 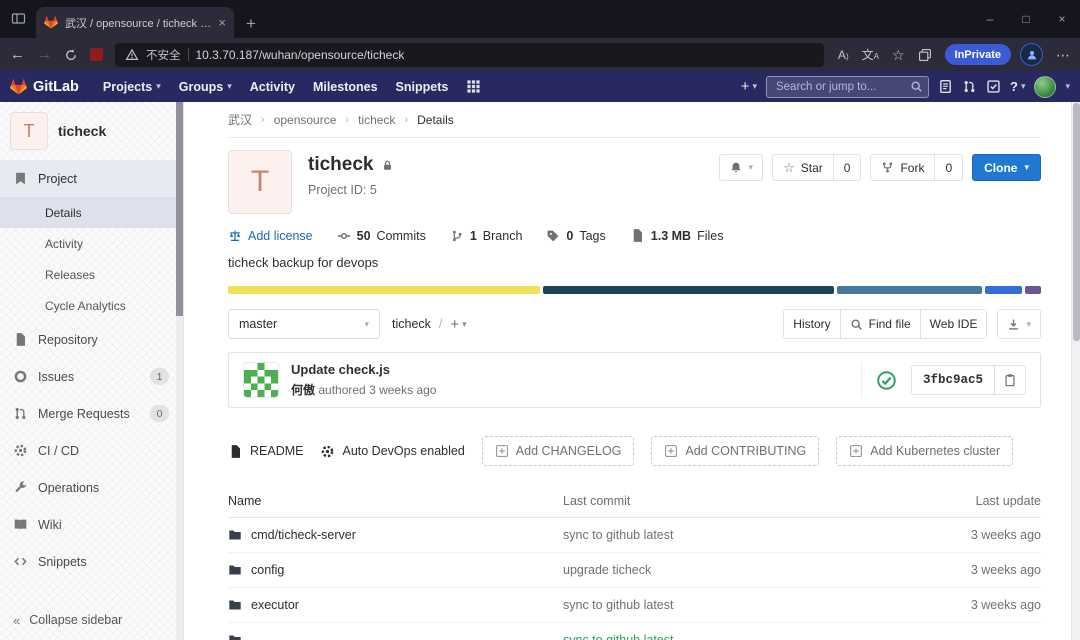 I want to click on nav-link-activity: Activity, so click(x=272, y=87).